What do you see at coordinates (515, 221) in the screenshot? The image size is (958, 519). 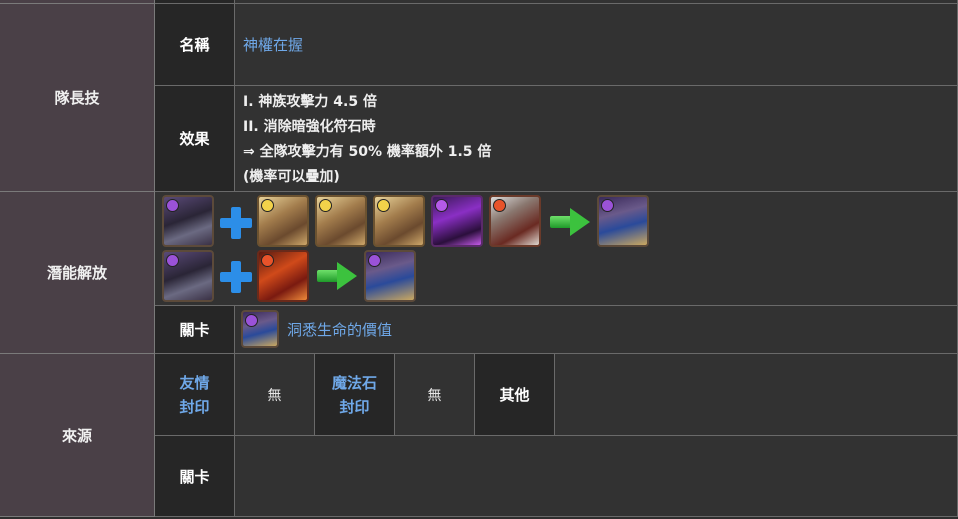 I see `fire-white-wolf-card-icon` at bounding box center [515, 221].